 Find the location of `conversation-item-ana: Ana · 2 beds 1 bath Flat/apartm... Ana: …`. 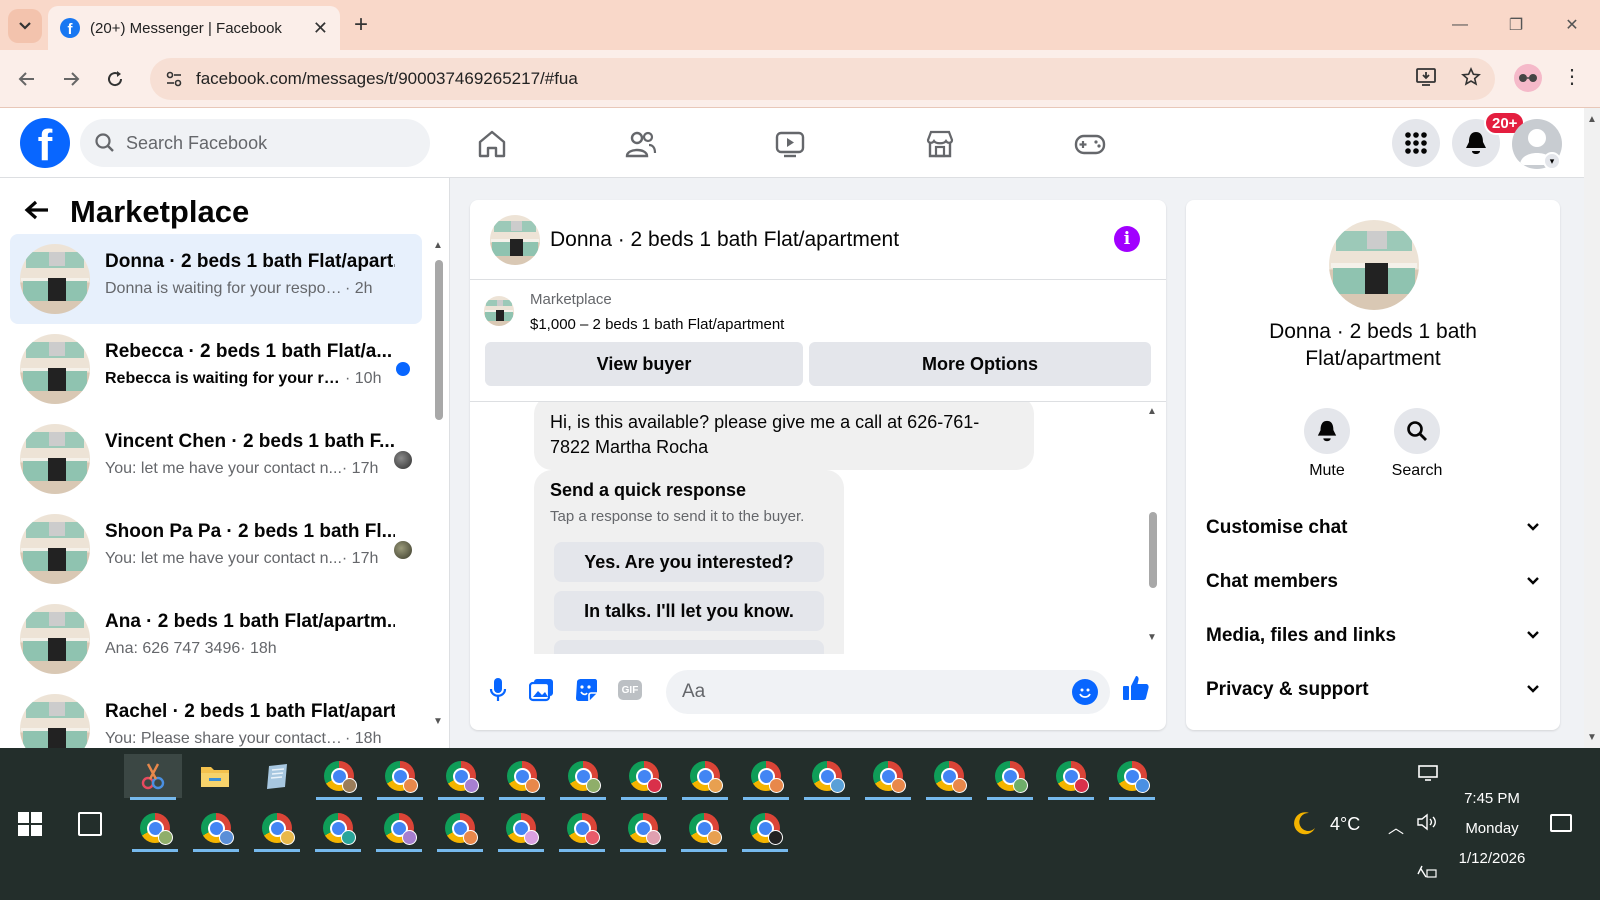

conversation-item-ana: Ana · 2 beds 1 bath Flat/apartm... Ana: … is located at coordinates (216, 639).